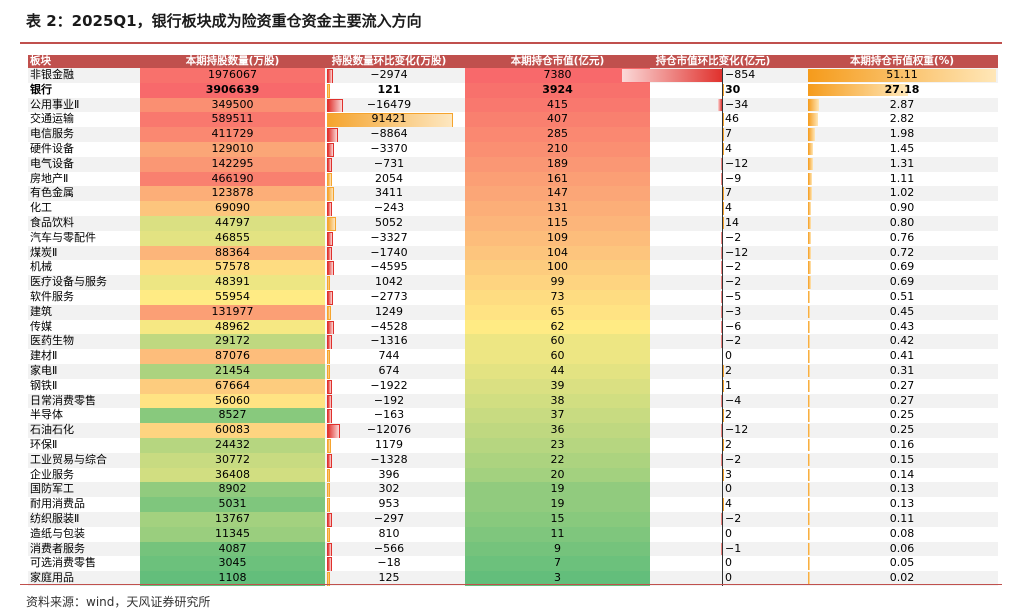 This screenshot has height=613, width=1024. What do you see at coordinates (728, 444) in the screenshot?
I see `market-value-change-value: 2` at bounding box center [728, 444].